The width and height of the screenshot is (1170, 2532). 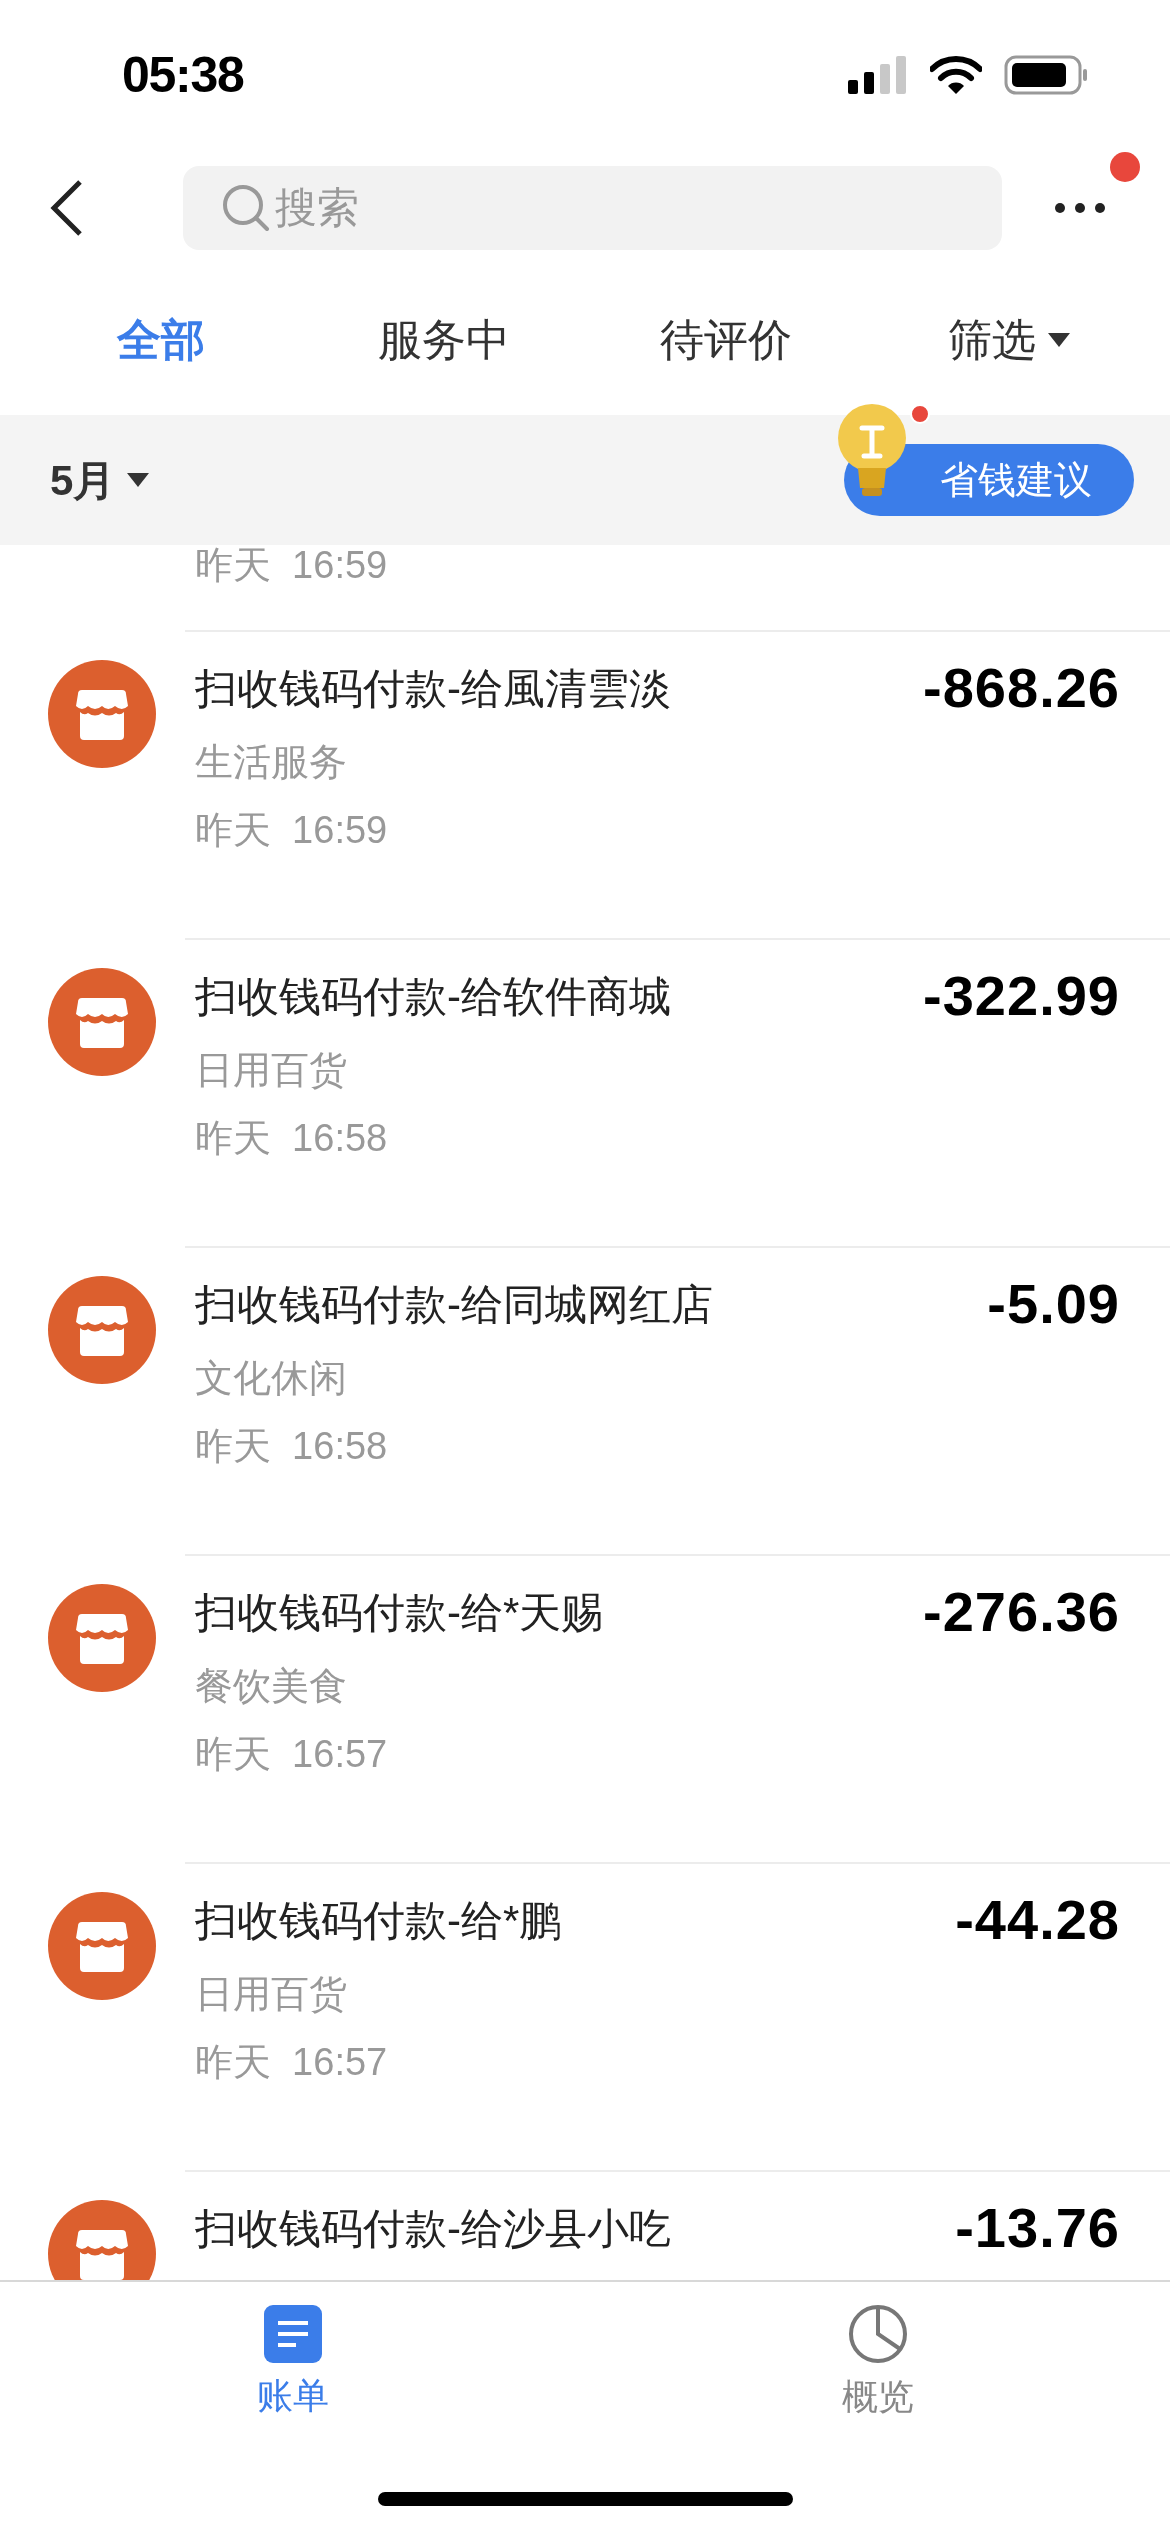 What do you see at coordinates (66, 207) in the screenshot?
I see `back-icon` at bounding box center [66, 207].